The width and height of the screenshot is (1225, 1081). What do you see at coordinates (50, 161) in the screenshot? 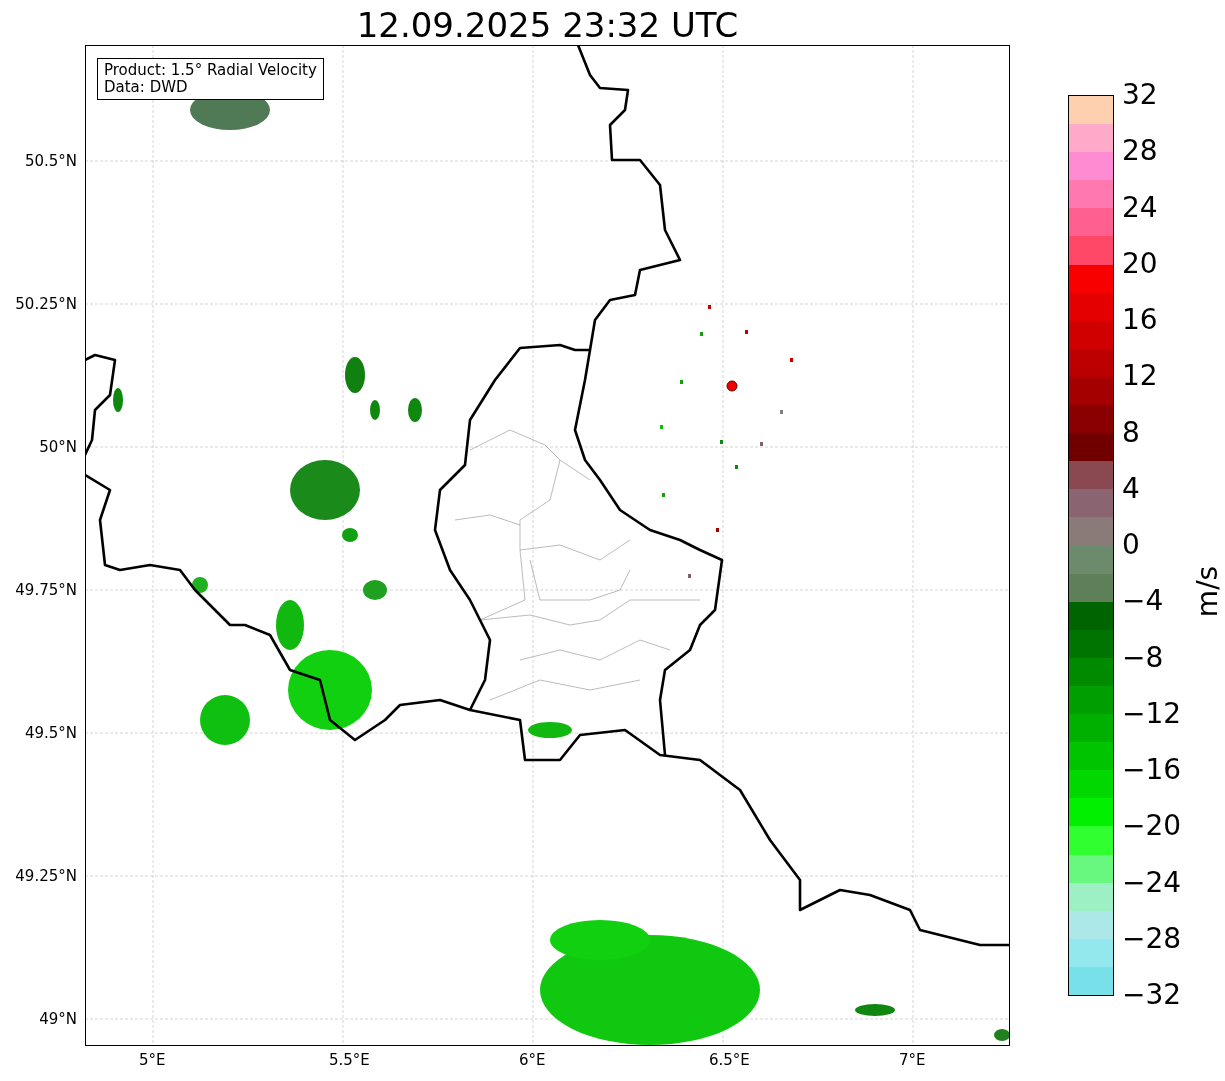
I see `latitude-label: 50.5°N` at bounding box center [50, 161].